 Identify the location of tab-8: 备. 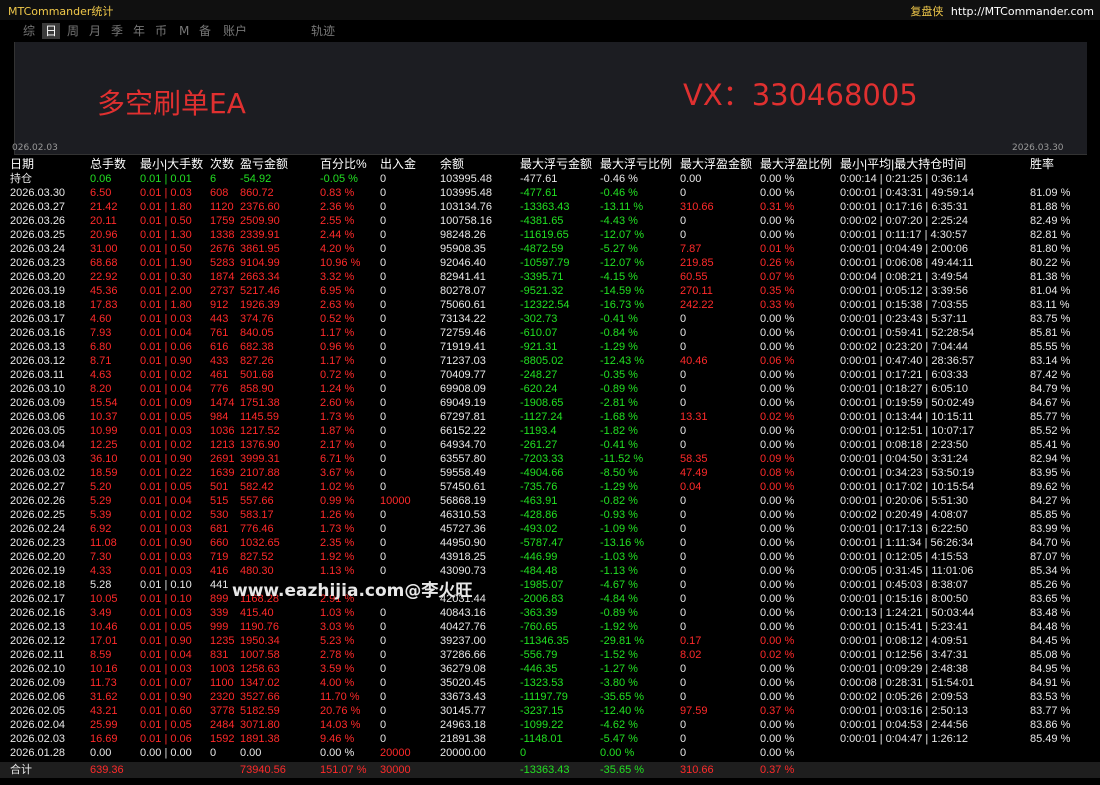
(205, 31).